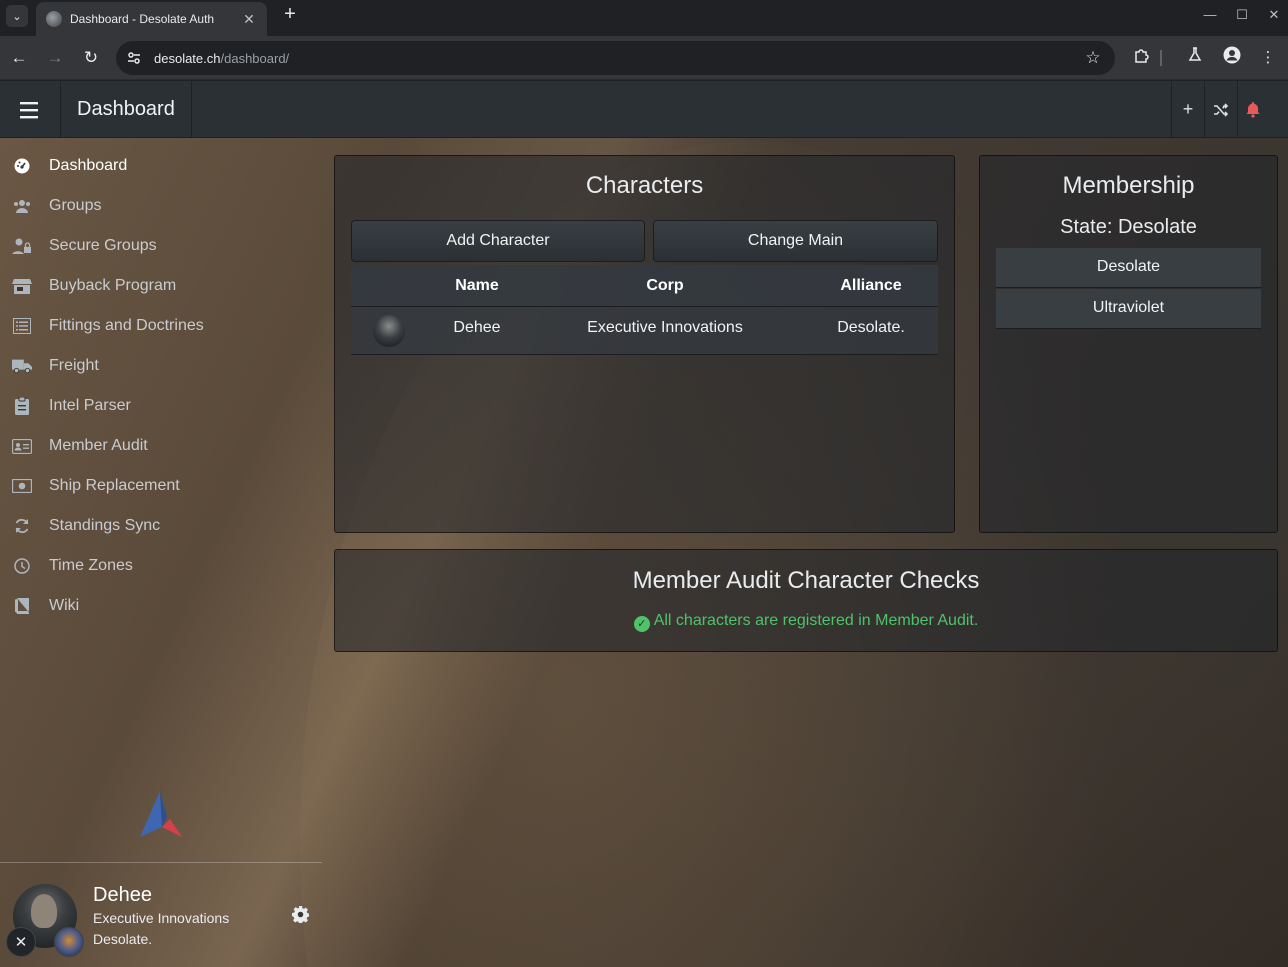 This screenshot has width=1288, height=967. What do you see at coordinates (644, 185) in the screenshot?
I see `characters-title: Characters` at bounding box center [644, 185].